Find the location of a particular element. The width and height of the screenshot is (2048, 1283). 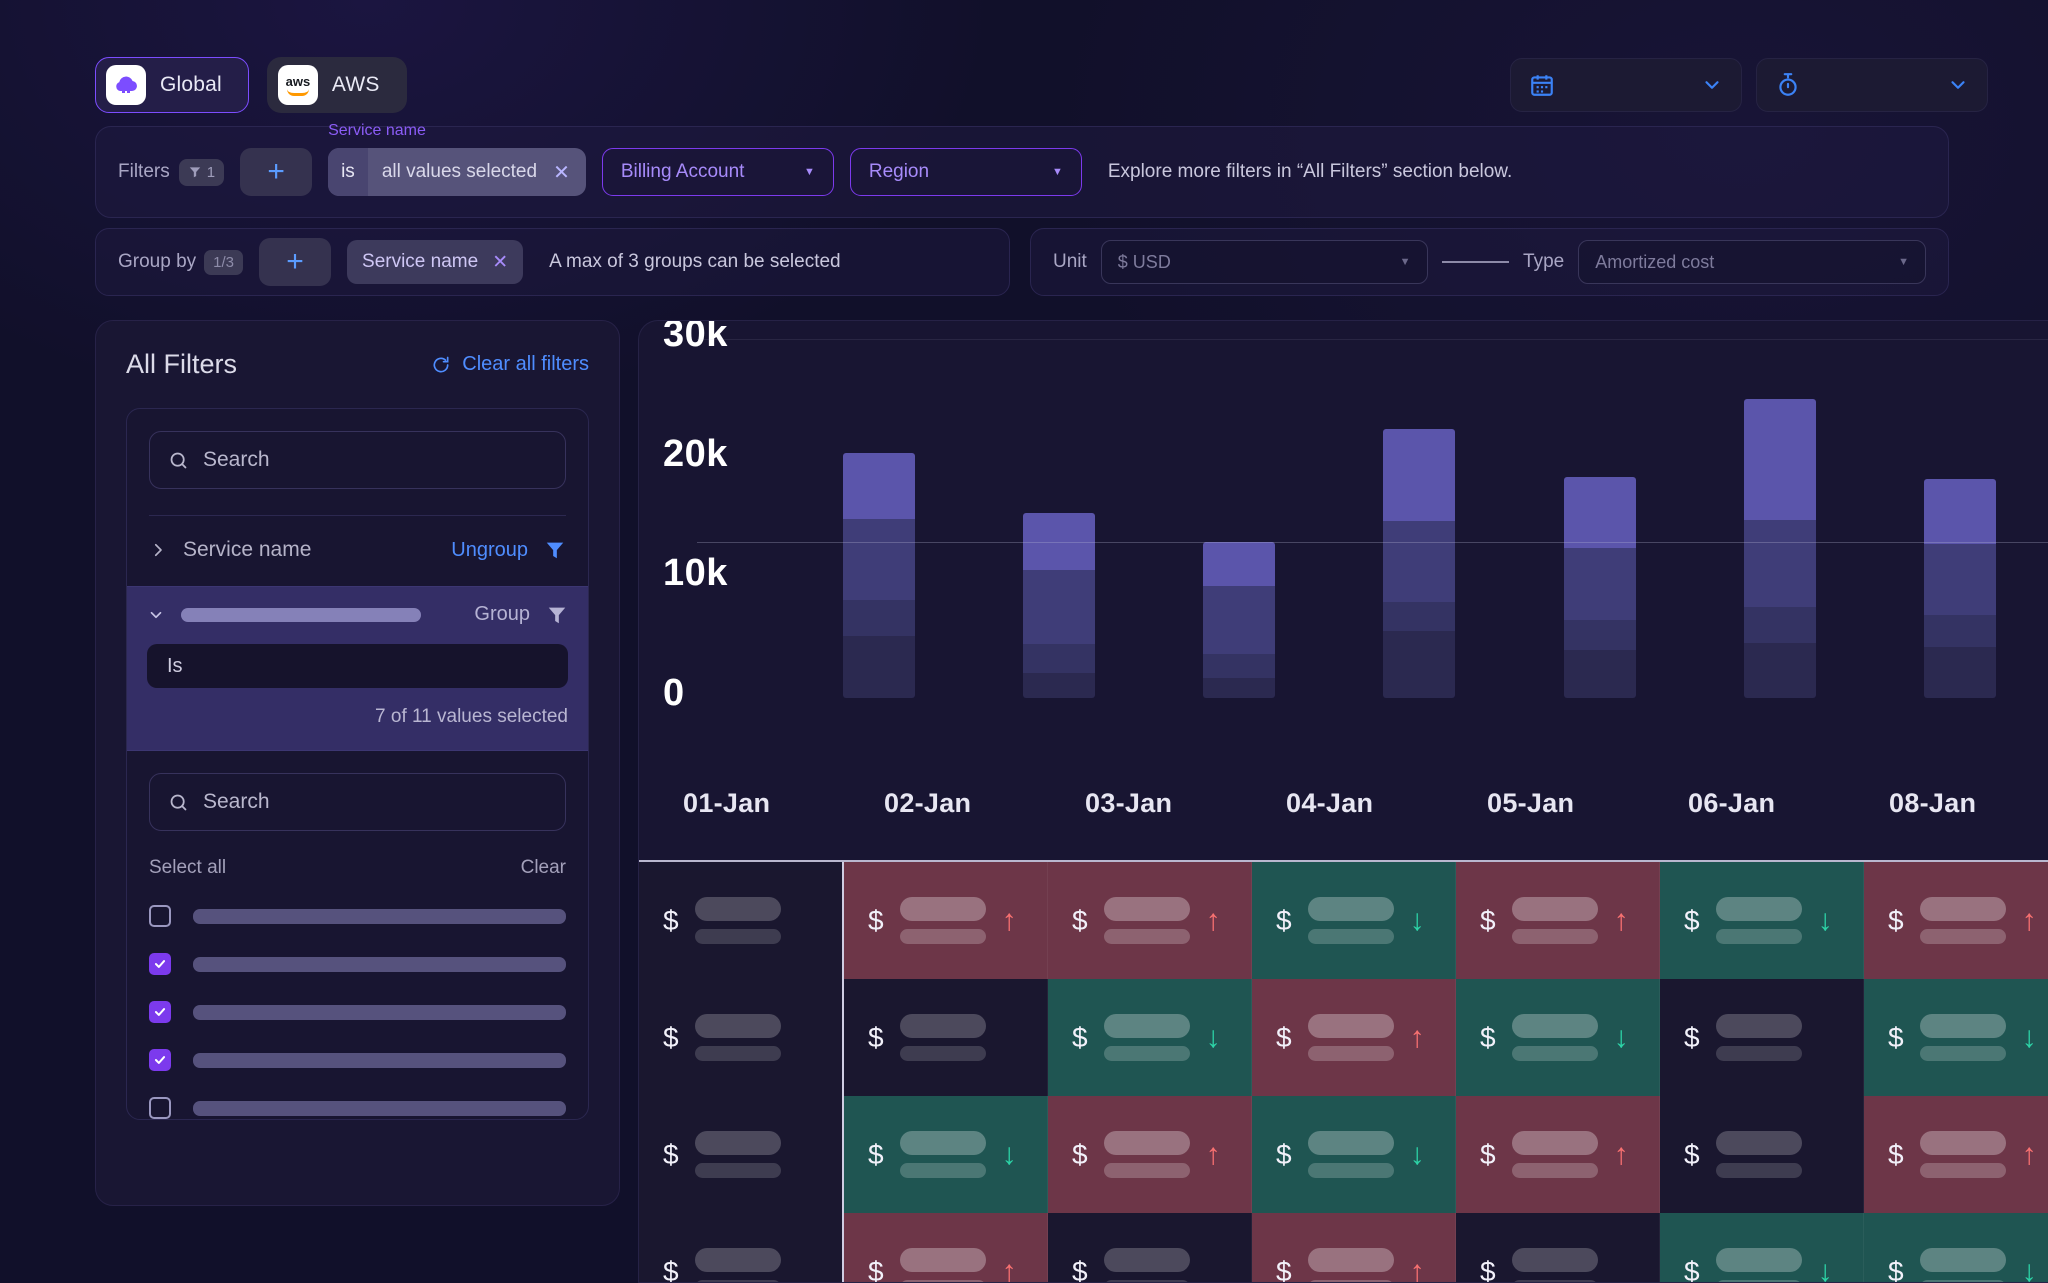

table-column-header: 02-Jan is located at coordinates (962, 803).